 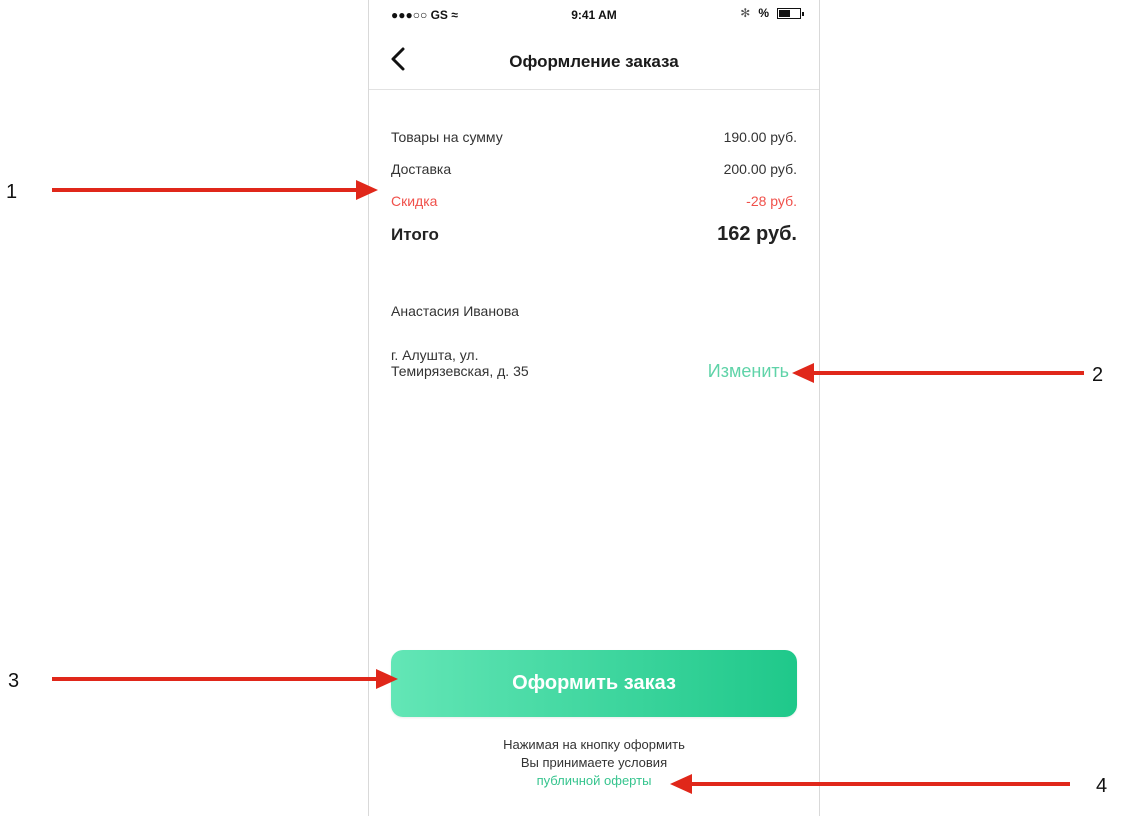 What do you see at coordinates (1102, 786) in the screenshot?
I see `callout-number-4: 4` at bounding box center [1102, 786].